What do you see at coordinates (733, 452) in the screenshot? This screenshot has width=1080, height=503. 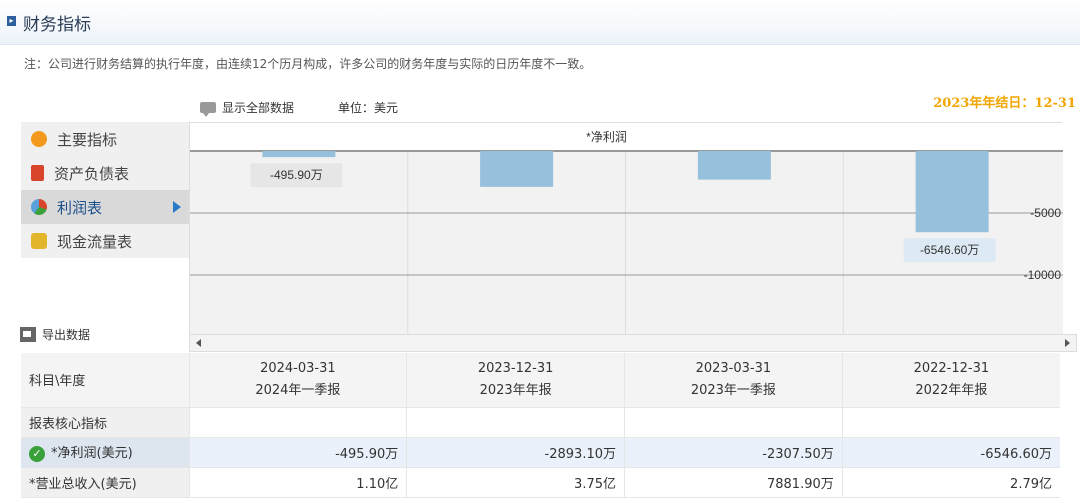 I see `table-cell: -2307.50万` at bounding box center [733, 452].